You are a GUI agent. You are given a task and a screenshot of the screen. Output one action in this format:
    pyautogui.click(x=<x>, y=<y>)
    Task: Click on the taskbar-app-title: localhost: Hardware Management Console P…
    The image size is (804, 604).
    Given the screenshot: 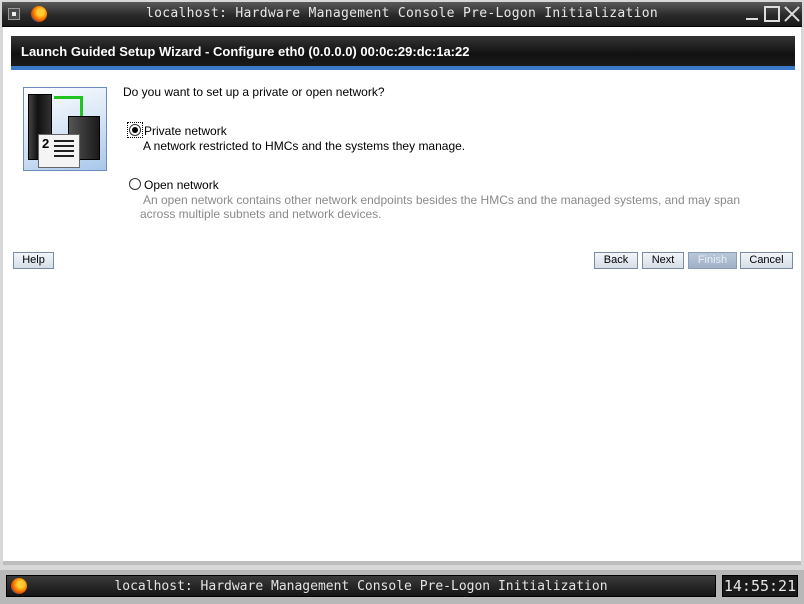 What is the action you would take?
    pyautogui.click(x=361, y=586)
    